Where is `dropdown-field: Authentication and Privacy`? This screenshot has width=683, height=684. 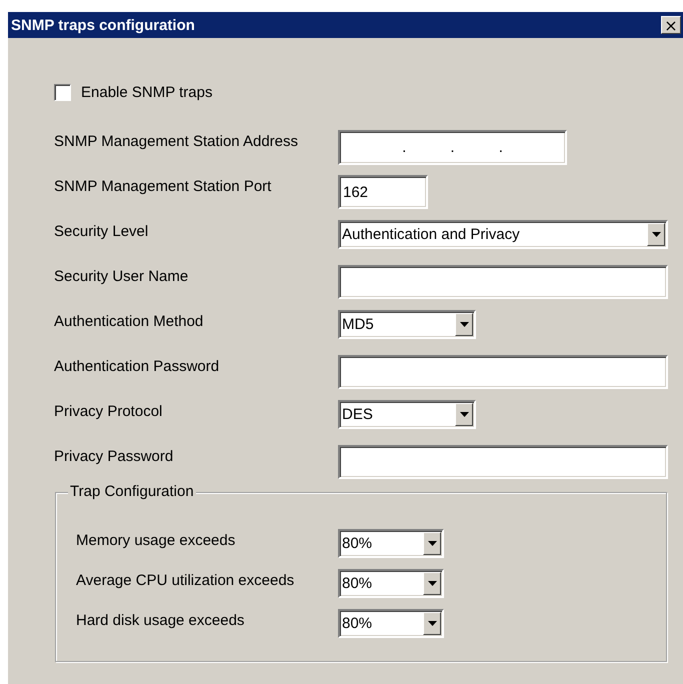 dropdown-field: Authentication and Privacy is located at coordinates (503, 234).